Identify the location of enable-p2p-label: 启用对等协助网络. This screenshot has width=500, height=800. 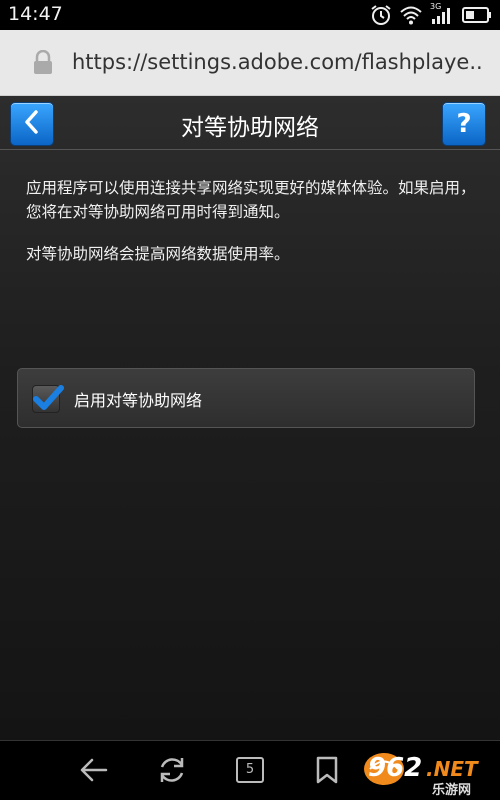
(138, 399).